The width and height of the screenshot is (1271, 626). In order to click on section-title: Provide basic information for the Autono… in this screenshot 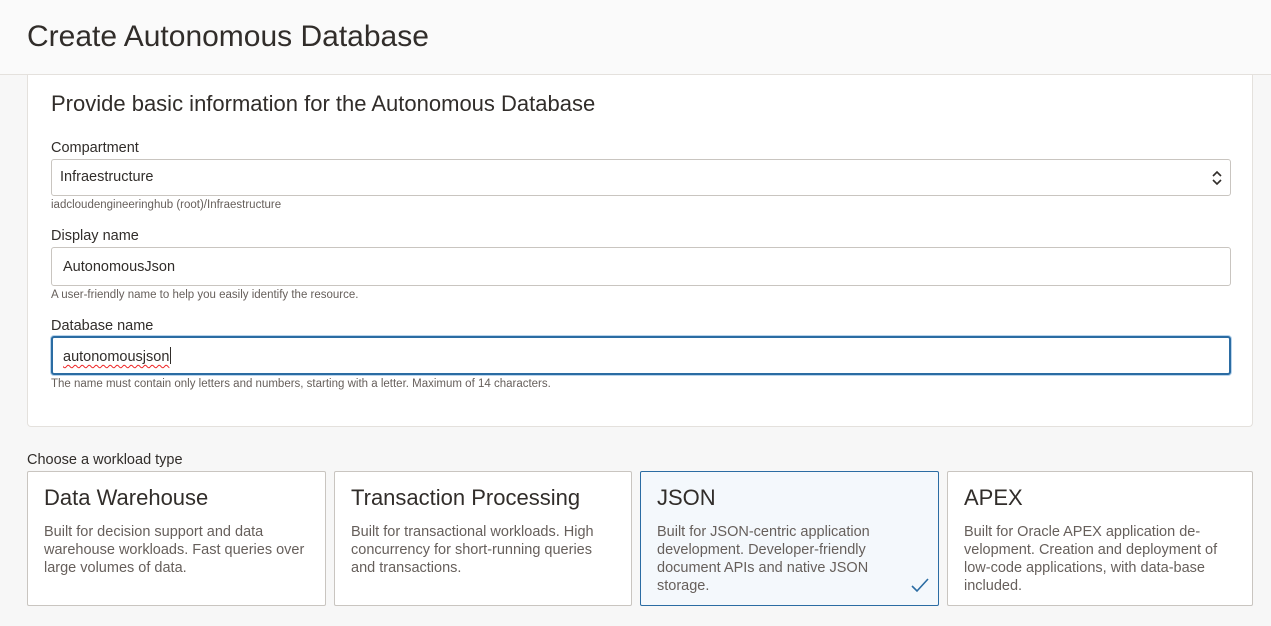, I will do `click(323, 103)`.